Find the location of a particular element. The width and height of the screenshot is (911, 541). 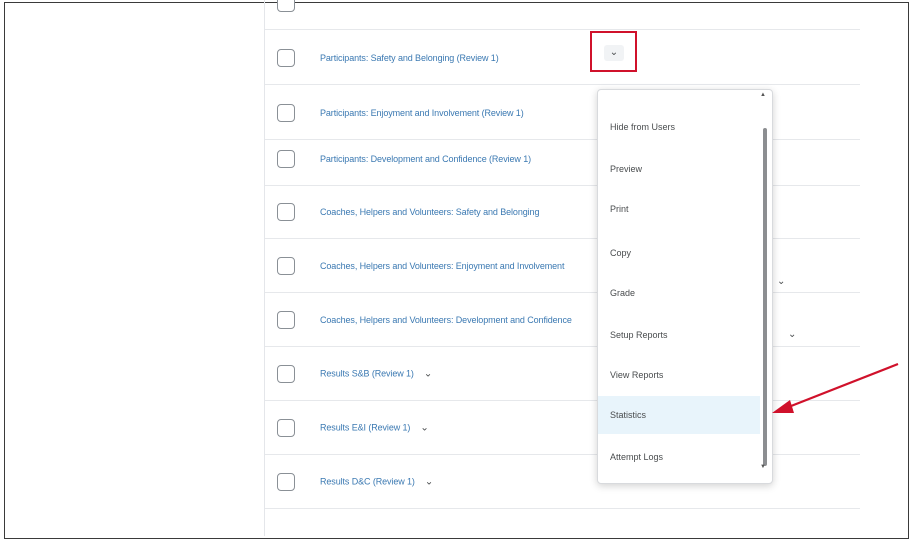

annotation-arrow is located at coordinates (835, 387).